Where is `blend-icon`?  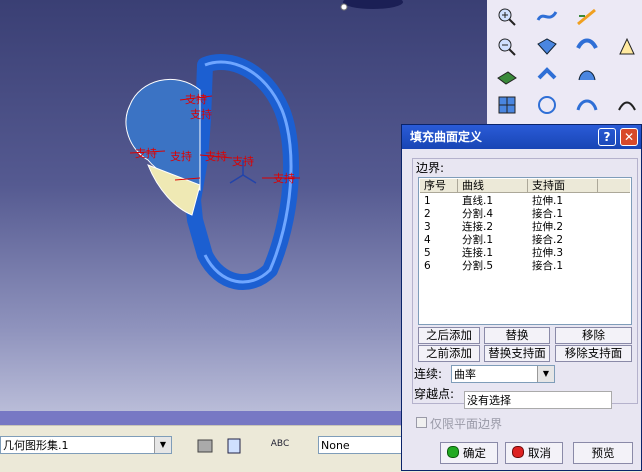 blend-icon is located at coordinates (587, 75).